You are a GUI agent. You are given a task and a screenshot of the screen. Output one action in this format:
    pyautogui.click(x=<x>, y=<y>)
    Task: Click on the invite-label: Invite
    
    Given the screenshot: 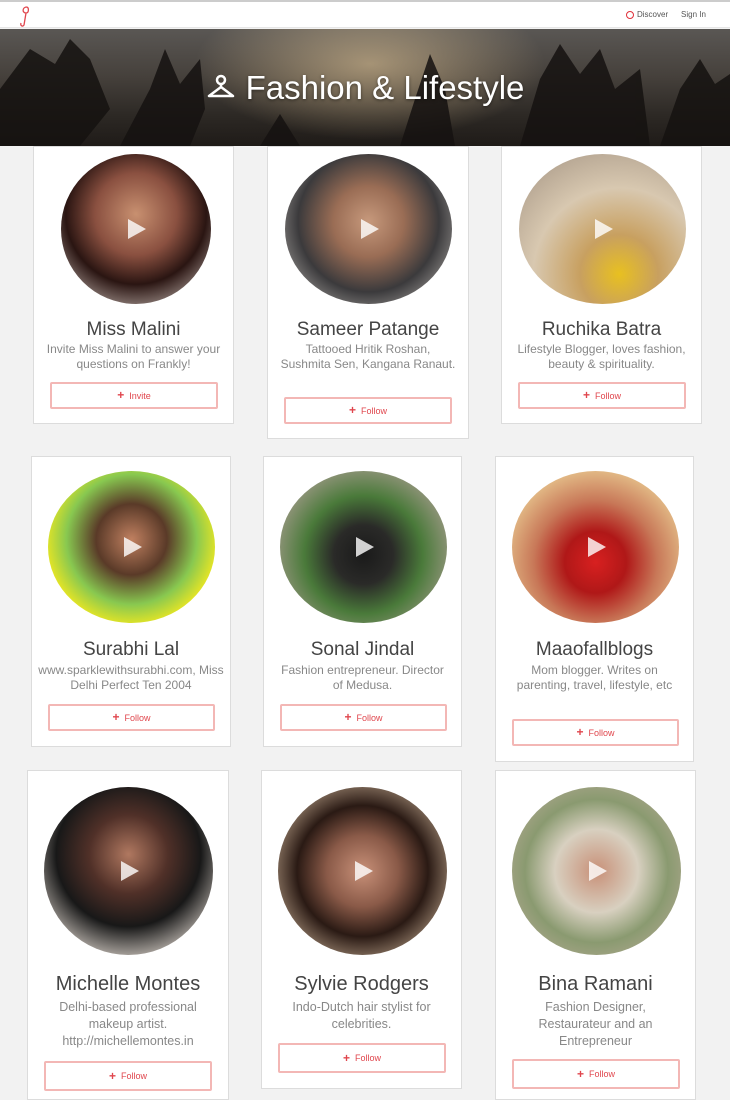 What is the action you would take?
    pyautogui.click(x=140, y=395)
    